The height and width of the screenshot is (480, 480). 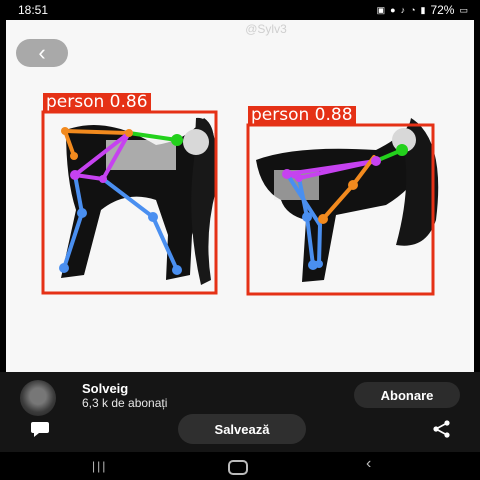 What do you see at coordinates (368, 464) in the screenshot?
I see `back-icon: ‹` at bounding box center [368, 464].